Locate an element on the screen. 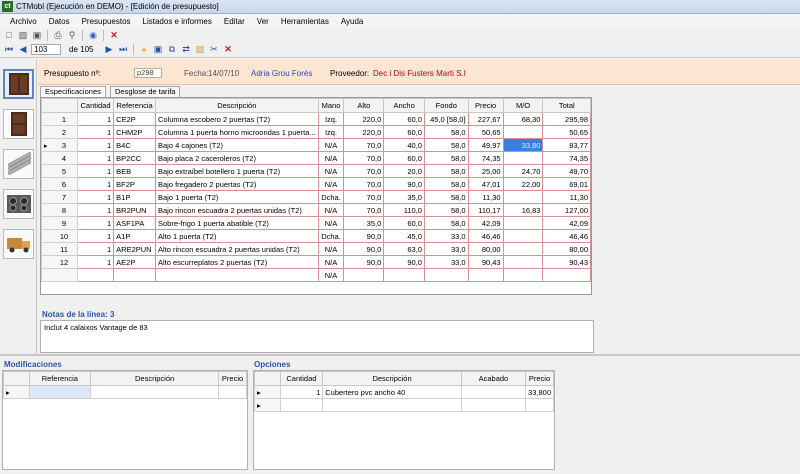 The image size is (800, 474). cell-cantidad is located at coordinates (95, 275).